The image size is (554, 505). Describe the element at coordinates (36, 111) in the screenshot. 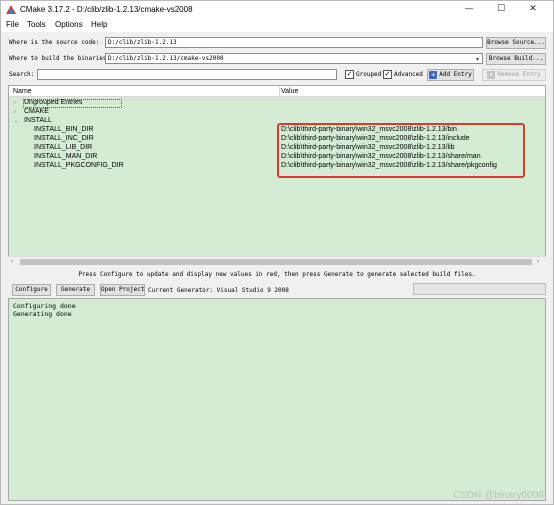

I see `group-name: CMAKE` at that location.